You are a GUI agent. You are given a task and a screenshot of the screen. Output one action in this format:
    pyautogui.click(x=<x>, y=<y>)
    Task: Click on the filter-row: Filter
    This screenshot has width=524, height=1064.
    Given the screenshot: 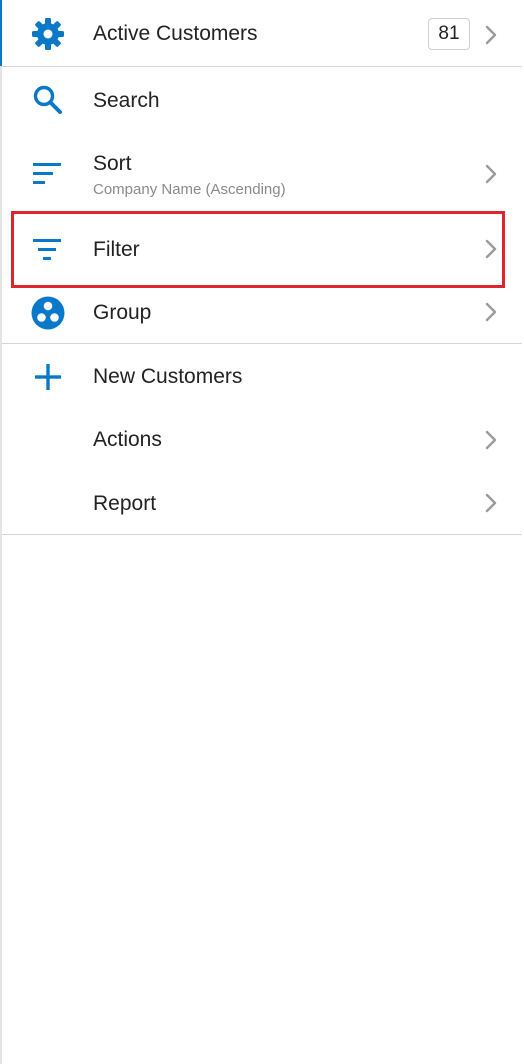 What is the action you would take?
    pyautogui.click(x=262, y=249)
    